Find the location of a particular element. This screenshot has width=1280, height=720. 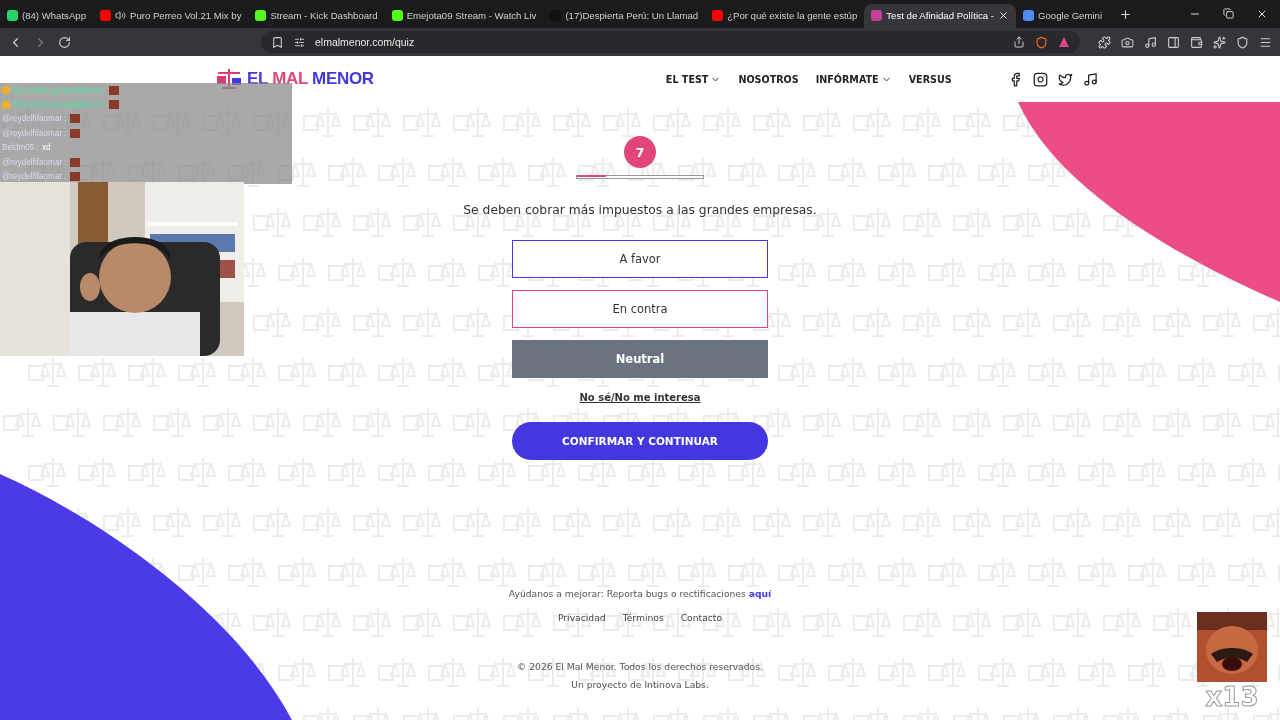

footer-link: Privacidad is located at coordinates (581, 617).